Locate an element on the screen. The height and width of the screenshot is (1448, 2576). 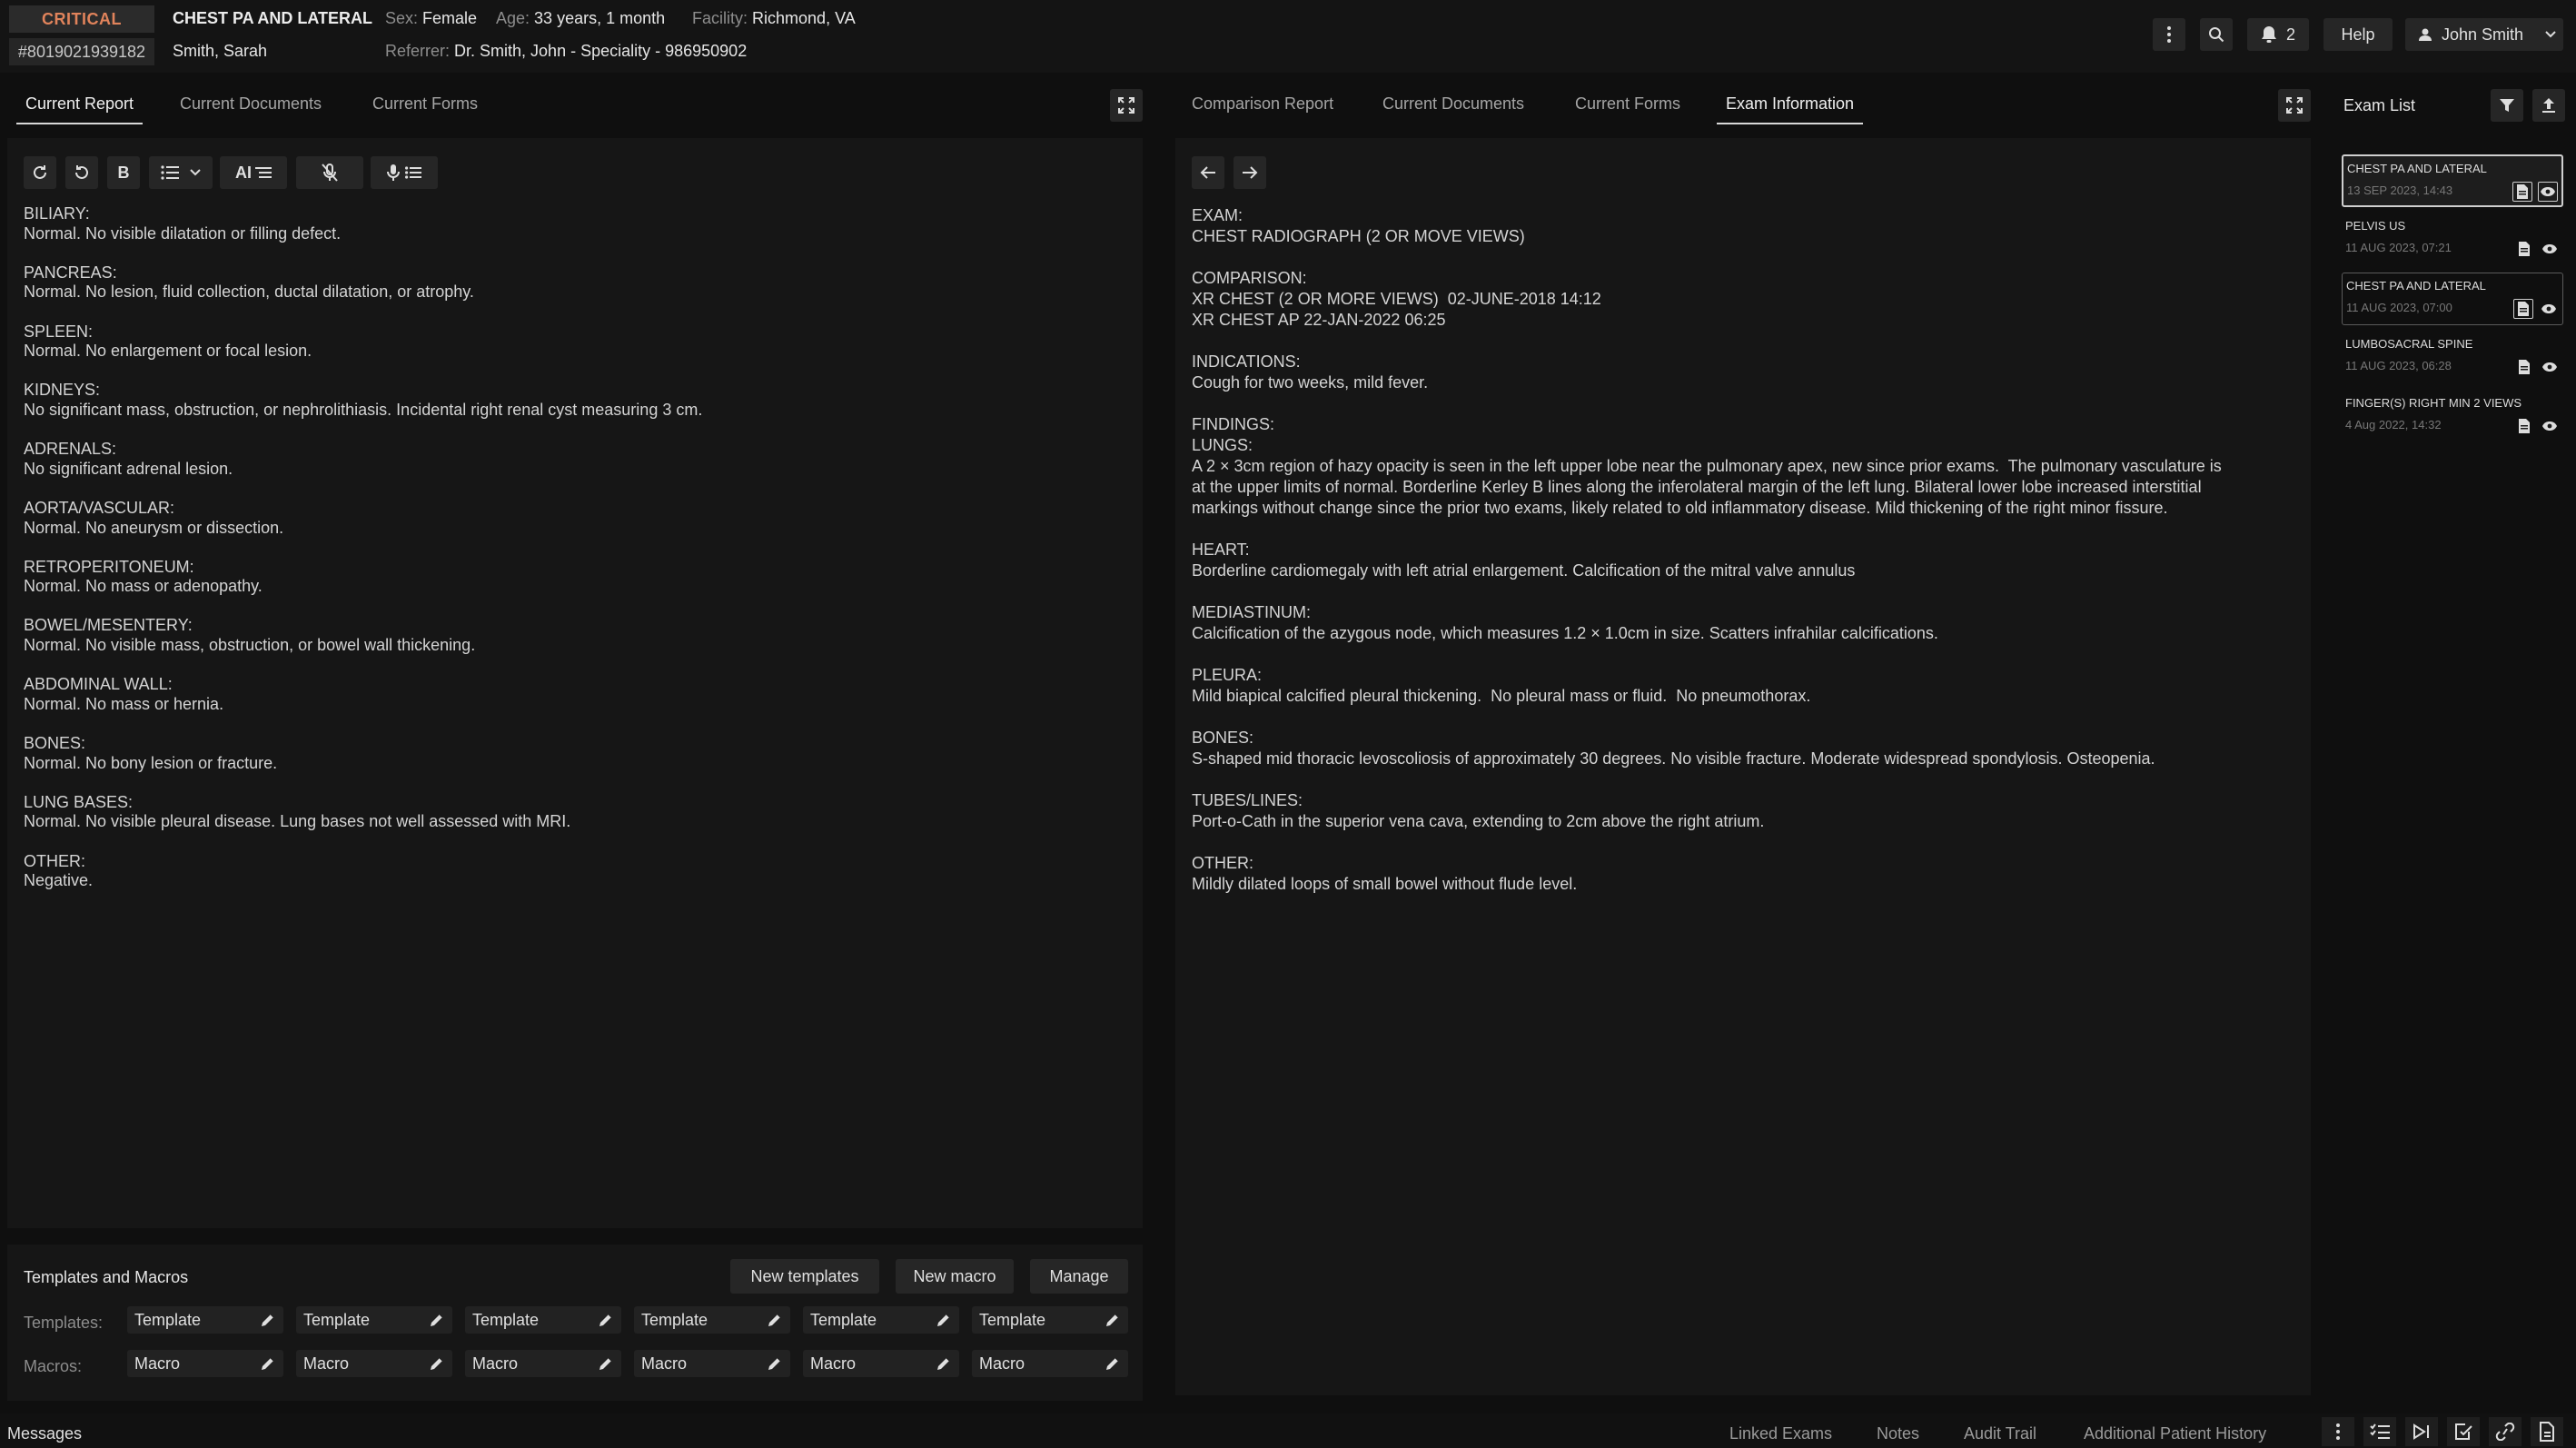
report-section-heading: AORTA/VASCULAR: is located at coordinates (99, 507).